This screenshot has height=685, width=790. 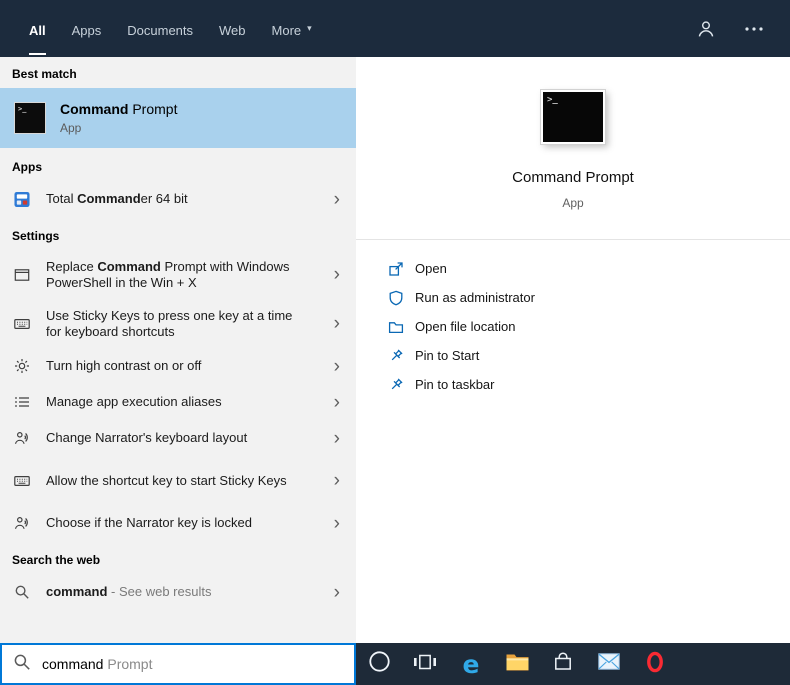 I want to click on best-match-title: Command Prompt, so click(x=119, y=109).